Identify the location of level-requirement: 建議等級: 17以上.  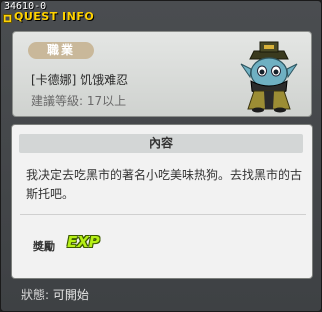
(79, 101).